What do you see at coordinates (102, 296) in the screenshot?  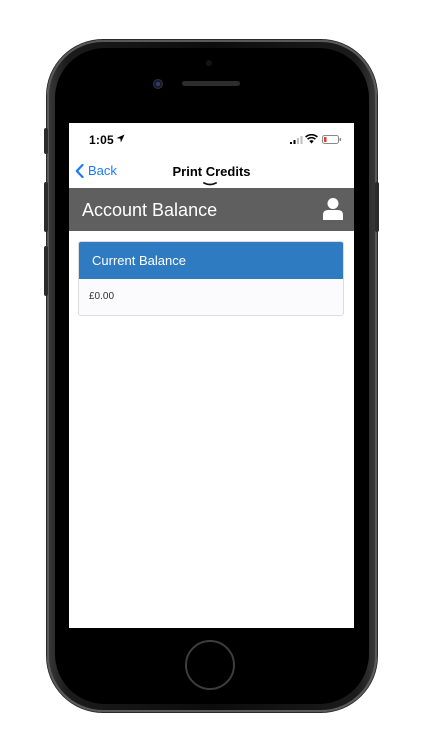 I see `balance-amount: £0.00` at bounding box center [102, 296].